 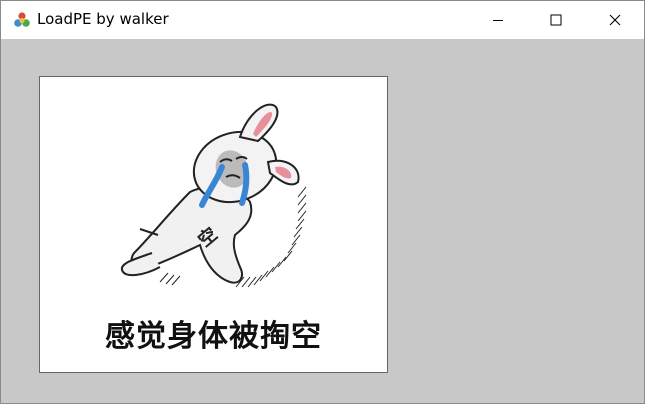 I want to click on meme-caption: 感觉身体被掏空, so click(x=213, y=336).